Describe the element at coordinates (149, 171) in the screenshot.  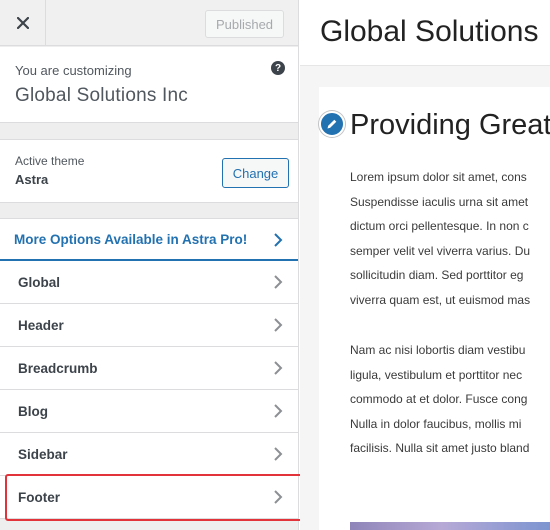
I see `active-theme-panel: Active theme Astra Change` at that location.